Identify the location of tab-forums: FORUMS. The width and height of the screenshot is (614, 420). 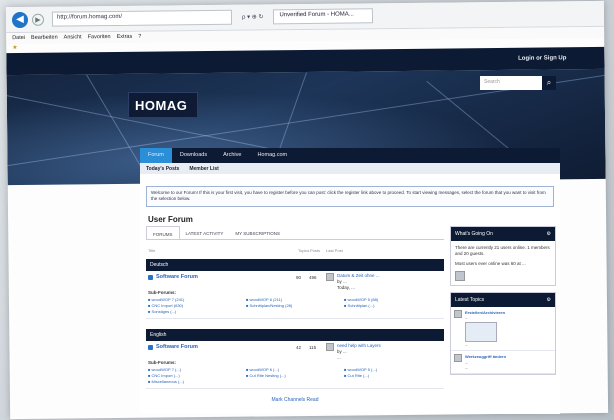
(163, 232).